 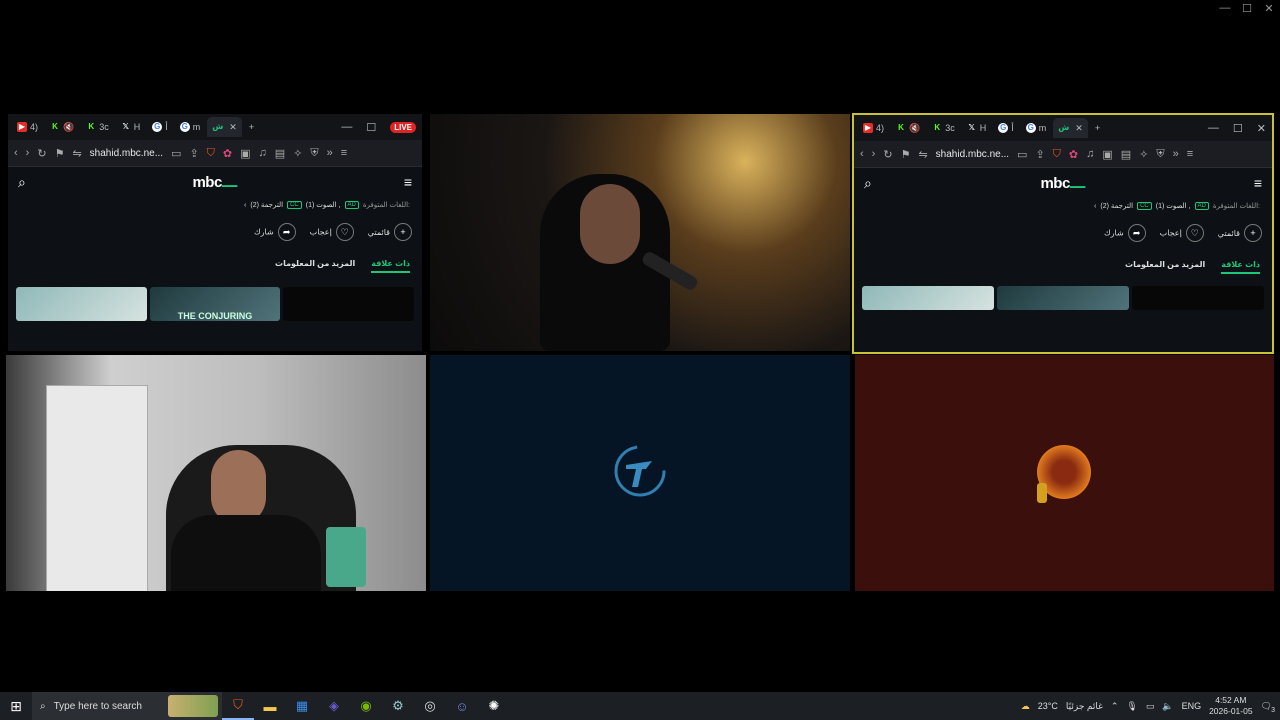 I want to click on chevron-up-icon: ⌃, so click(x=1115, y=706).